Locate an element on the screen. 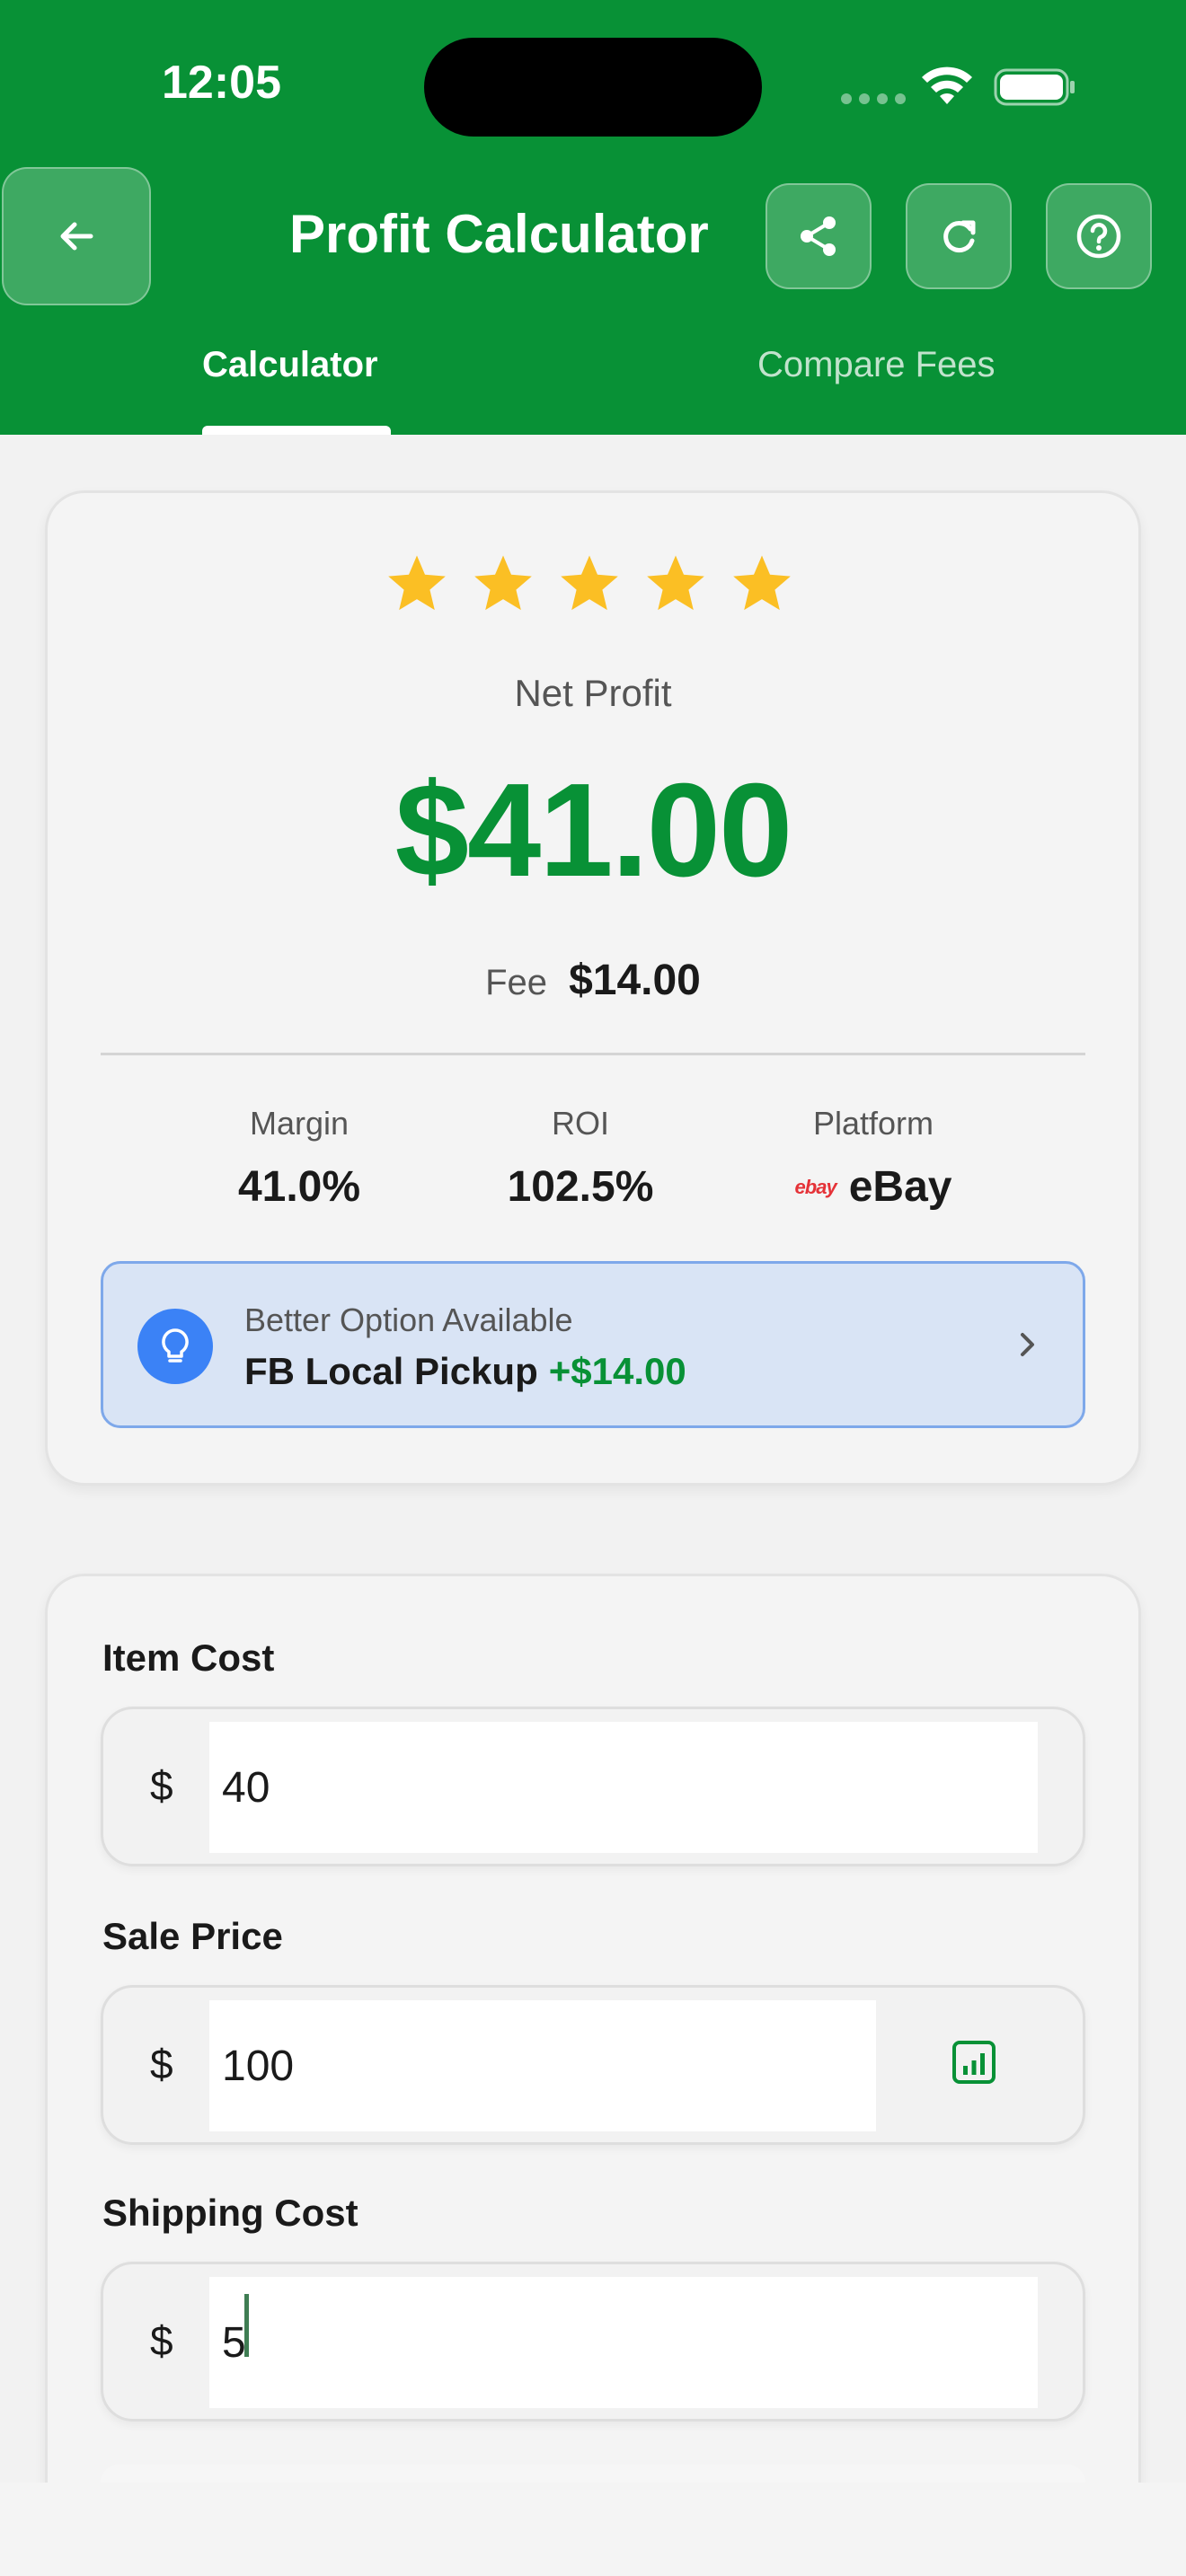  platform-value: eBay is located at coordinates (900, 1187).